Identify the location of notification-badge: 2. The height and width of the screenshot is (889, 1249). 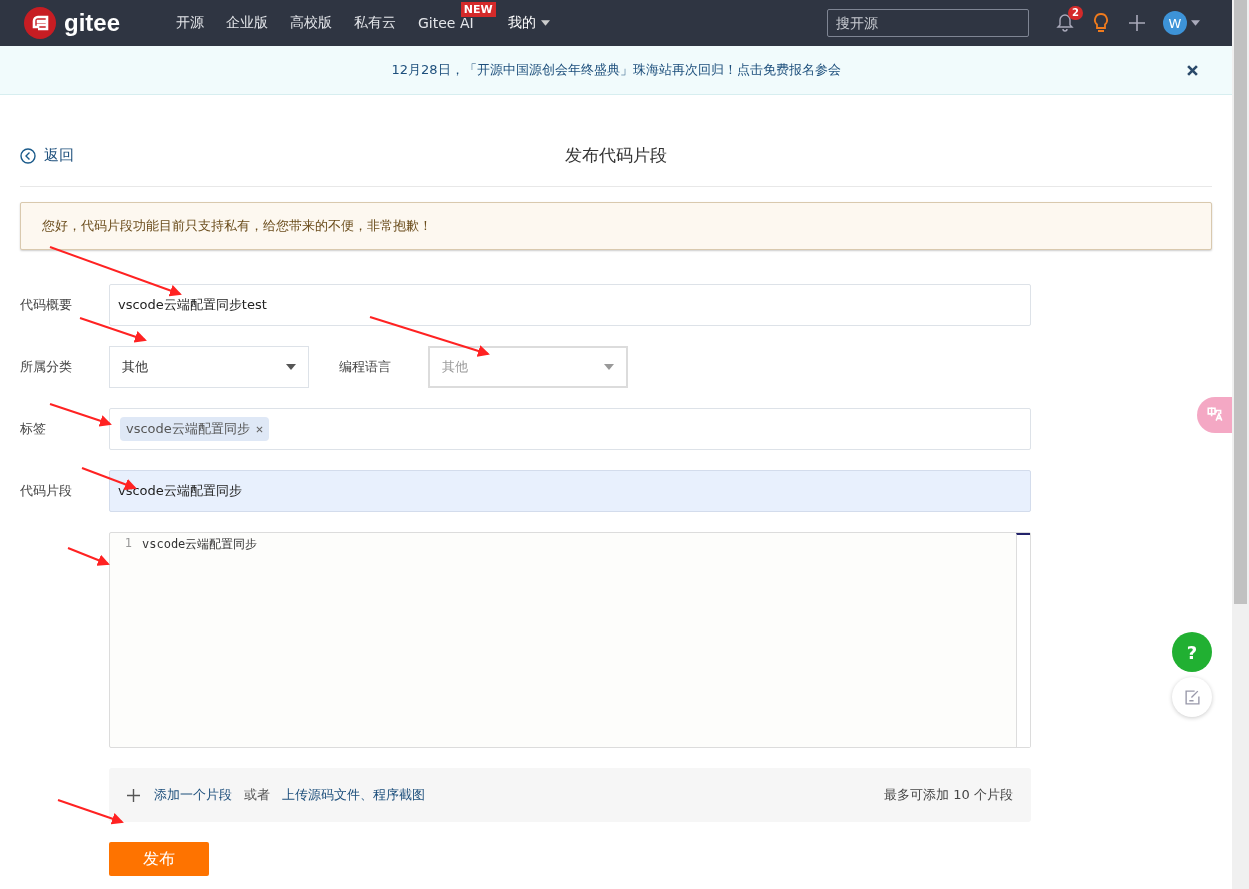
(1075, 13).